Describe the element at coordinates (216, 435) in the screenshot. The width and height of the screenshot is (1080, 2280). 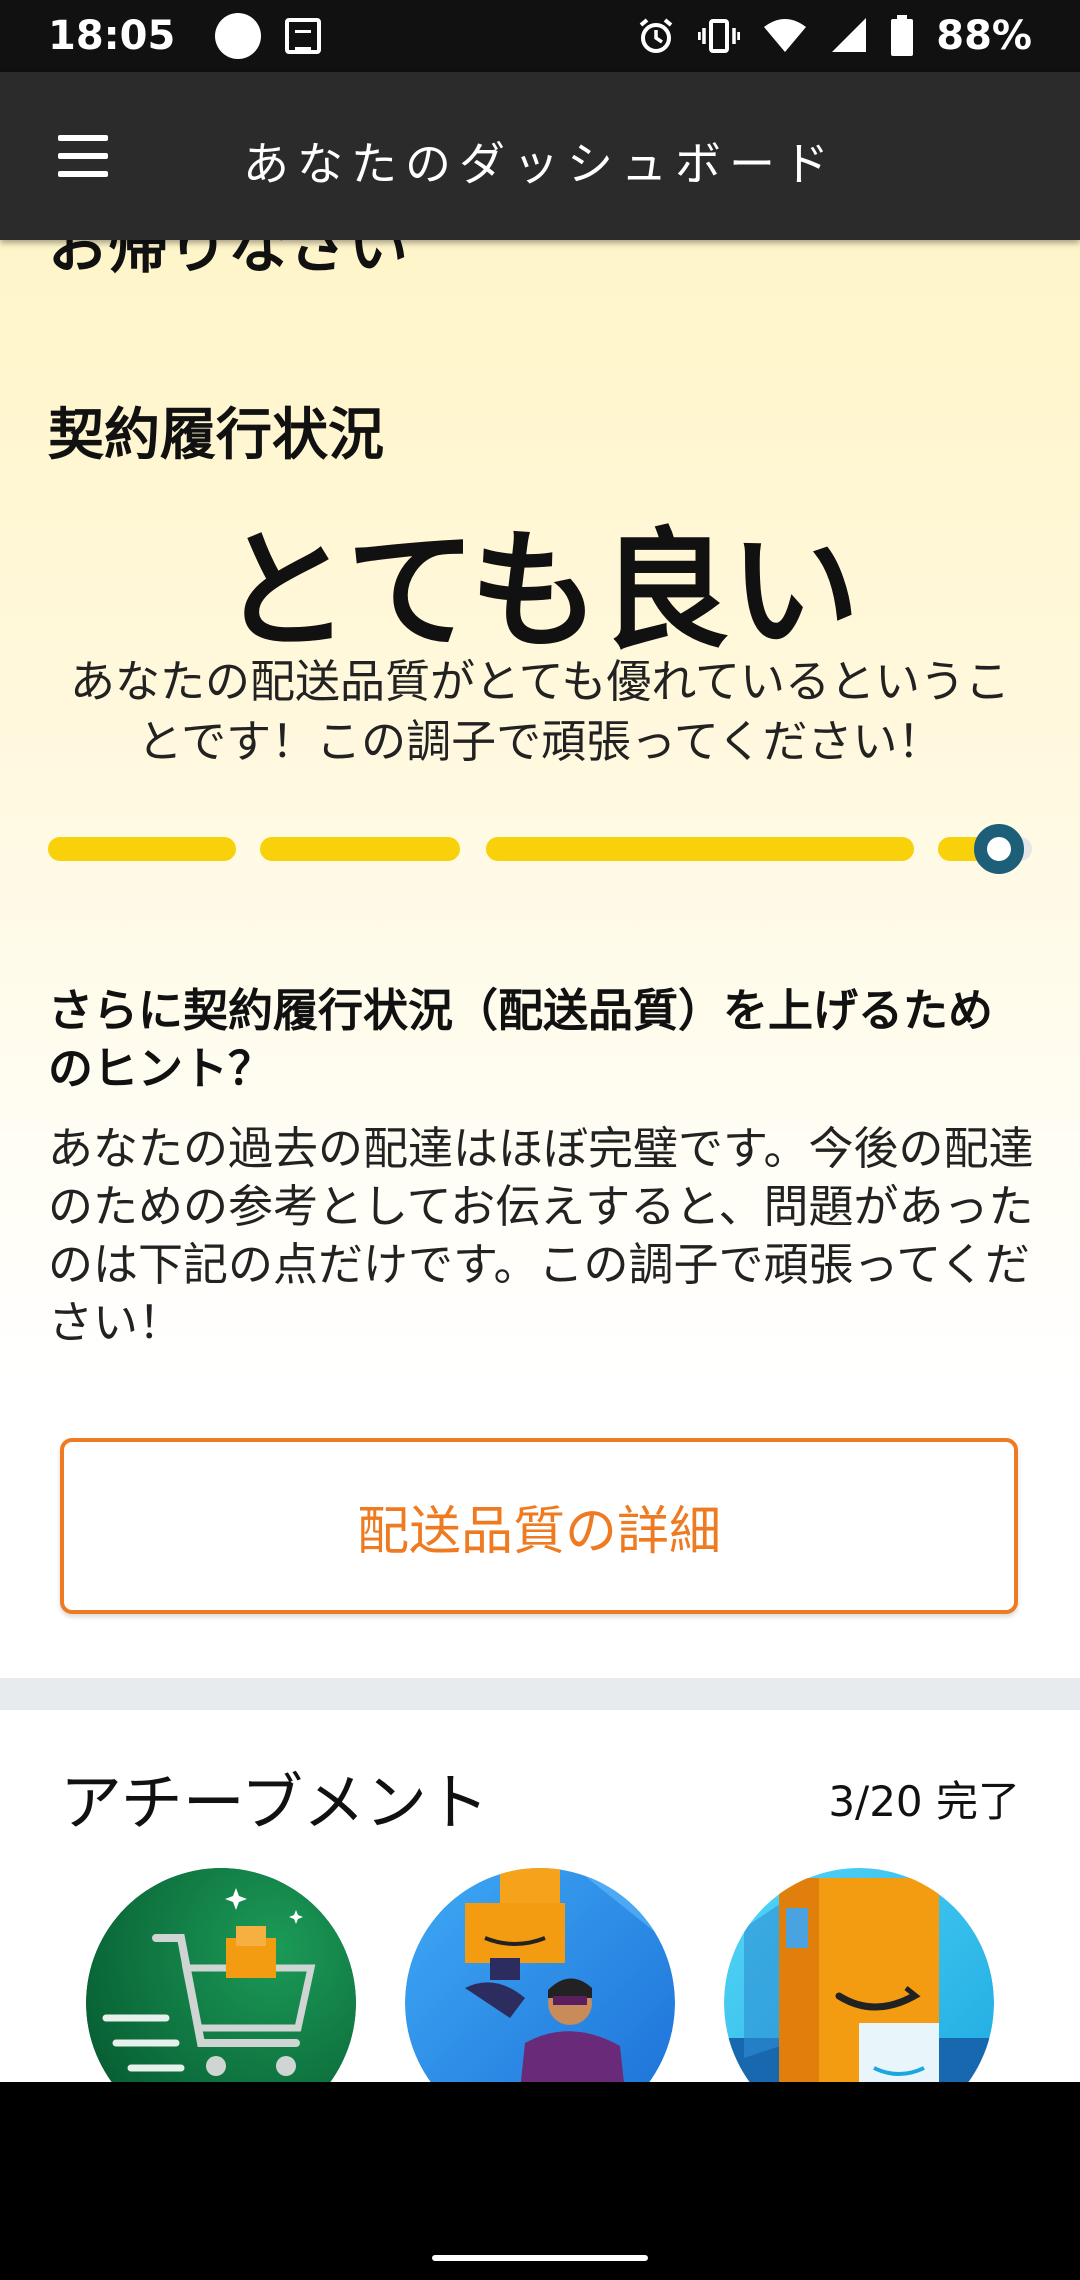
I see `performance-label: 契約履行状況` at that location.